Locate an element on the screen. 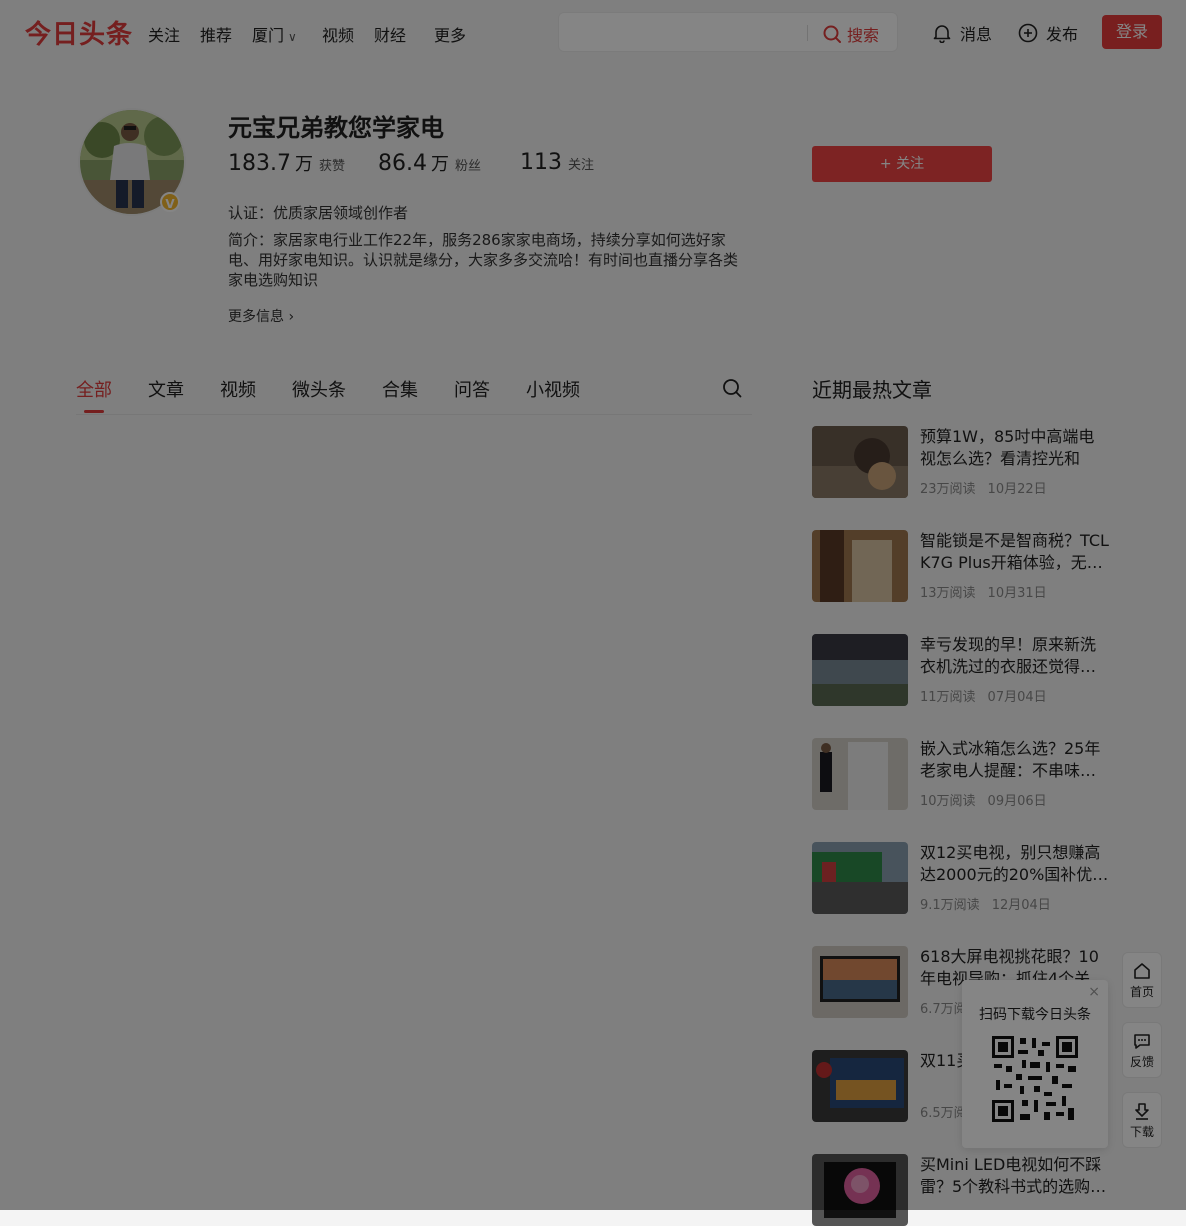  hot-article-item: 幸亏发现的早！原来新洗衣机洗过的衣服还觉得… 11万阅读 07月04日 is located at coordinates (962, 670).